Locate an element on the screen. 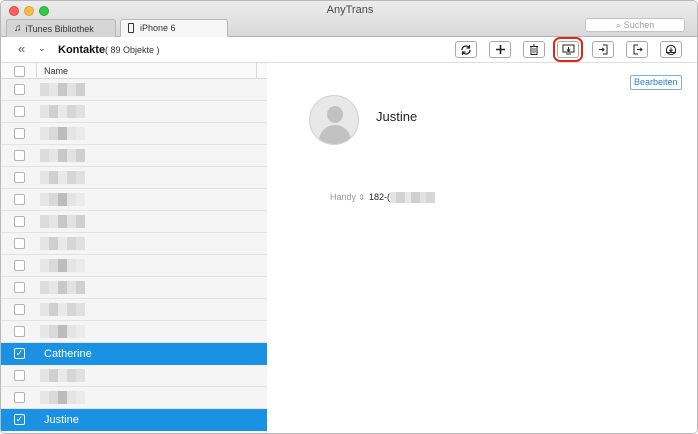 This screenshot has width=698, height=434. to-computer-icon is located at coordinates (568, 49).